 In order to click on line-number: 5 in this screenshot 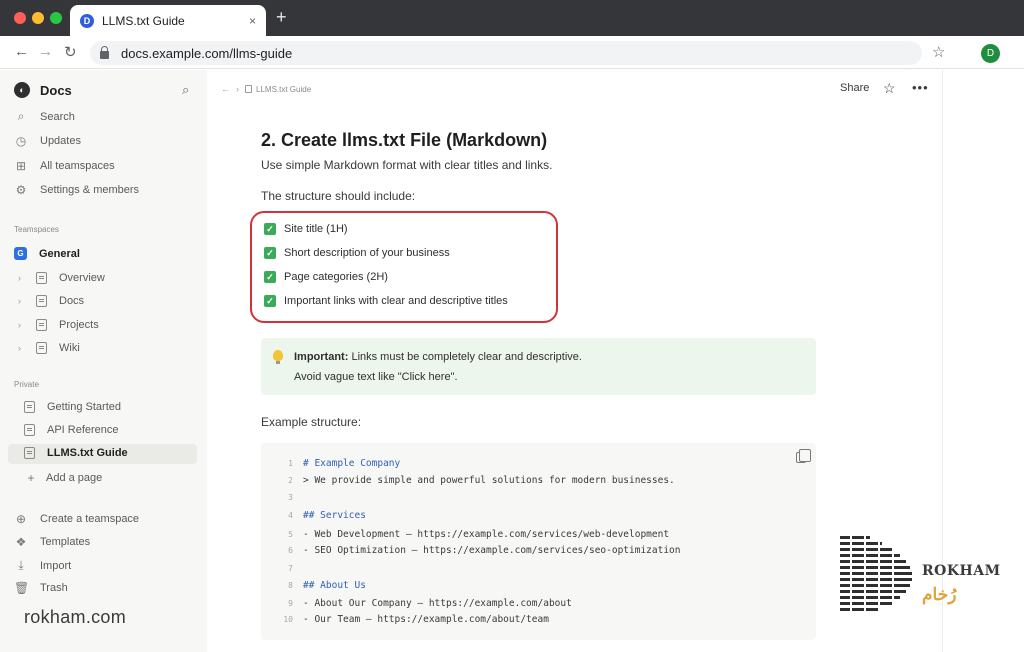, I will do `click(290, 534)`.